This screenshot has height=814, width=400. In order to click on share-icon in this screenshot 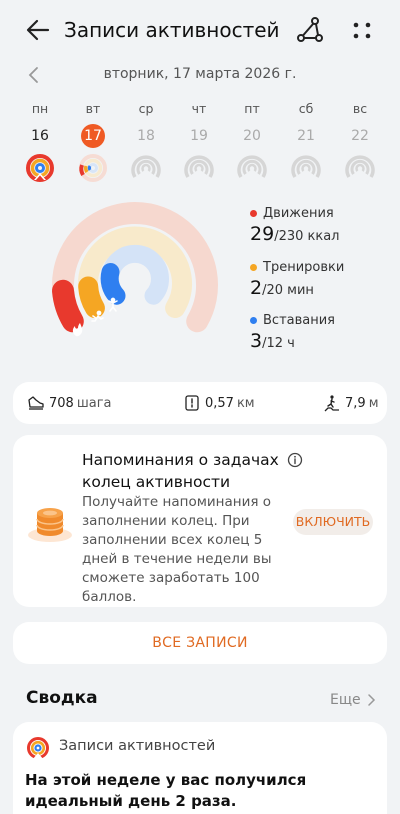, I will do `click(310, 30)`.